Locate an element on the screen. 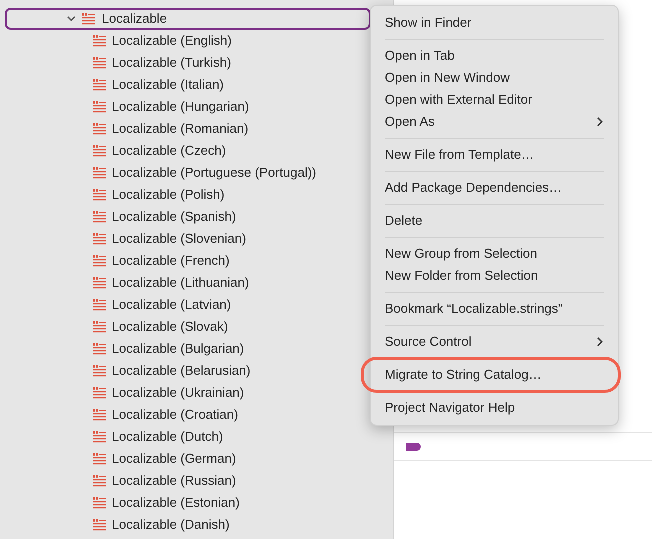 This screenshot has width=652, height=539. menu-item: Open with External Editor is located at coordinates (458, 100).